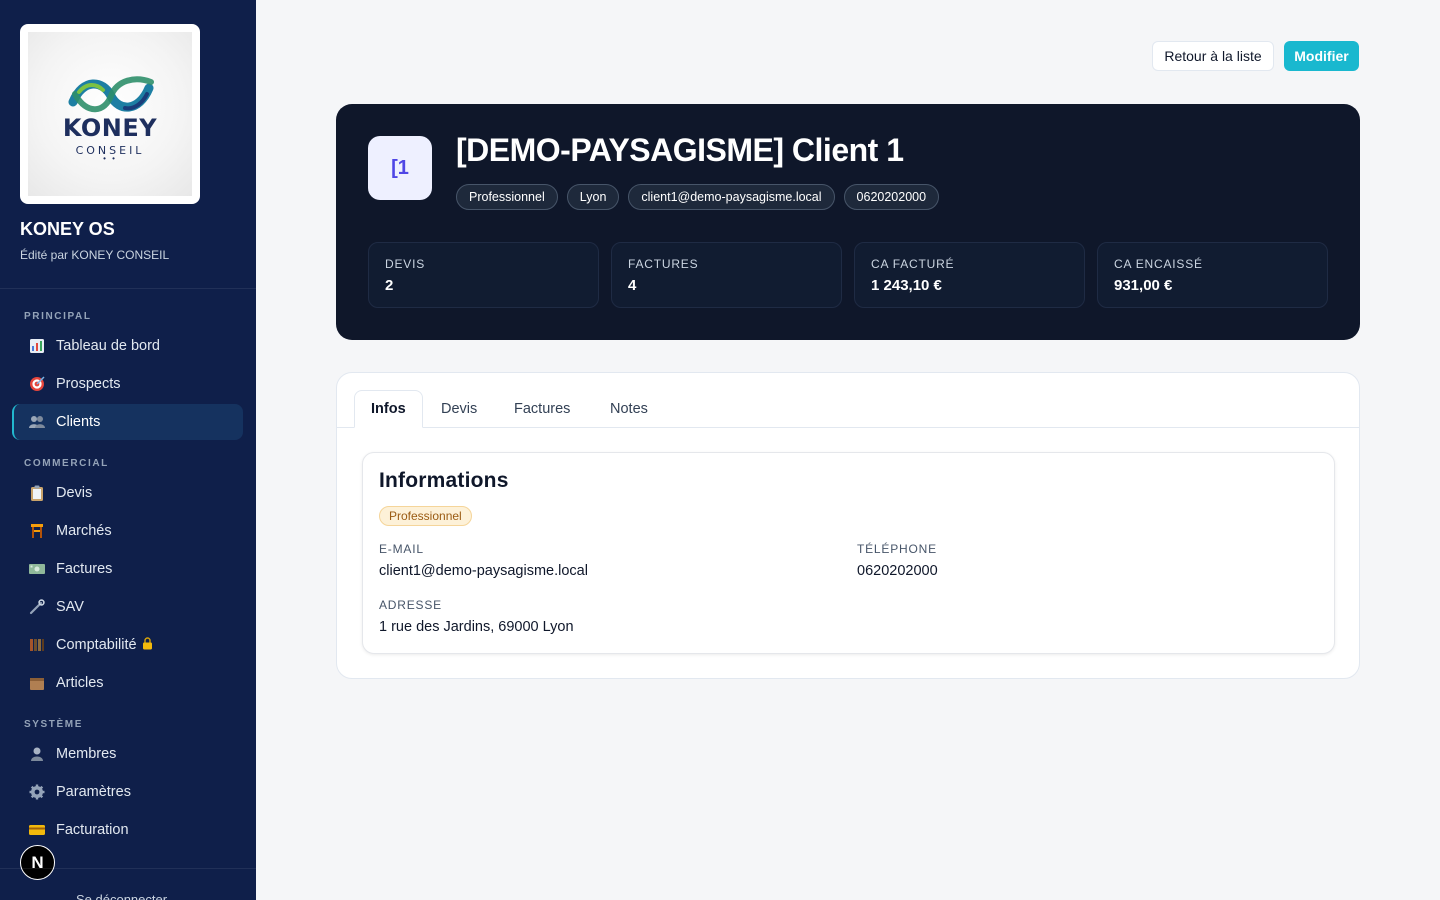 This screenshot has width=1440, height=900. What do you see at coordinates (401, 549) in the screenshot?
I see `email-label: E-MAIL` at bounding box center [401, 549].